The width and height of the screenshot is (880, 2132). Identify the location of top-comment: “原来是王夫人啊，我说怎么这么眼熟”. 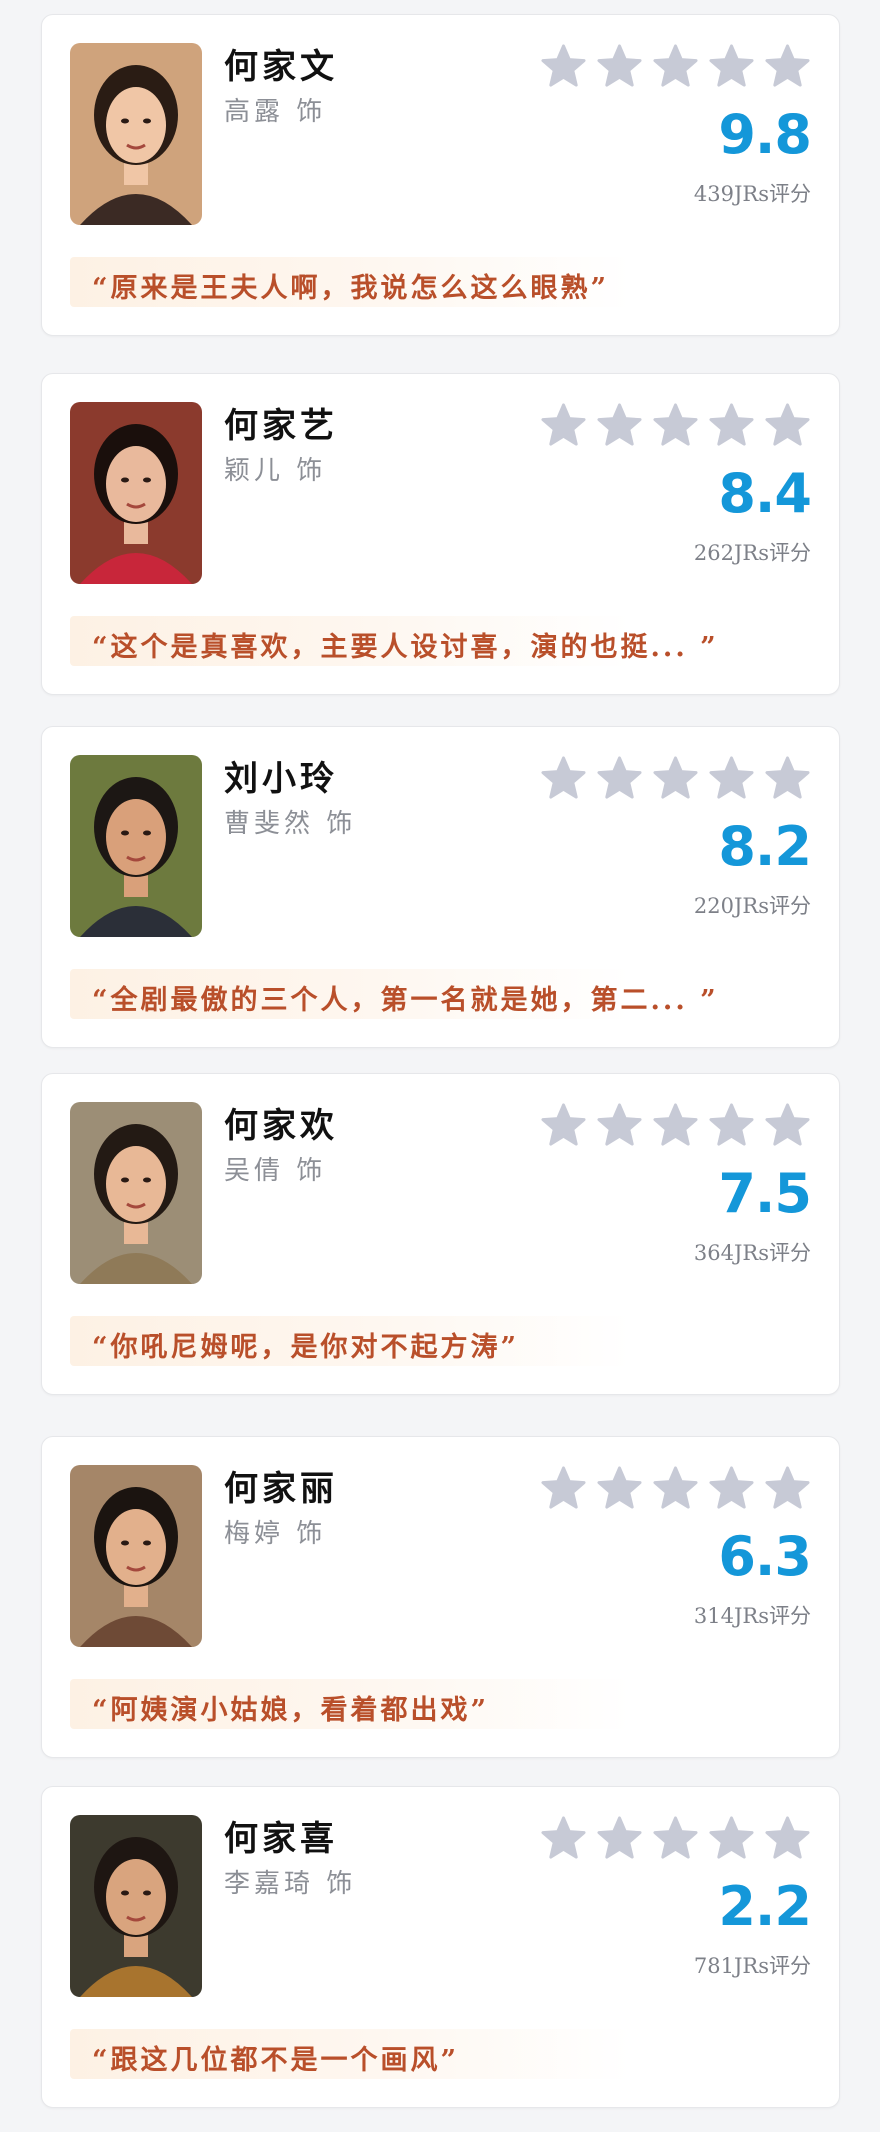
(350, 282).